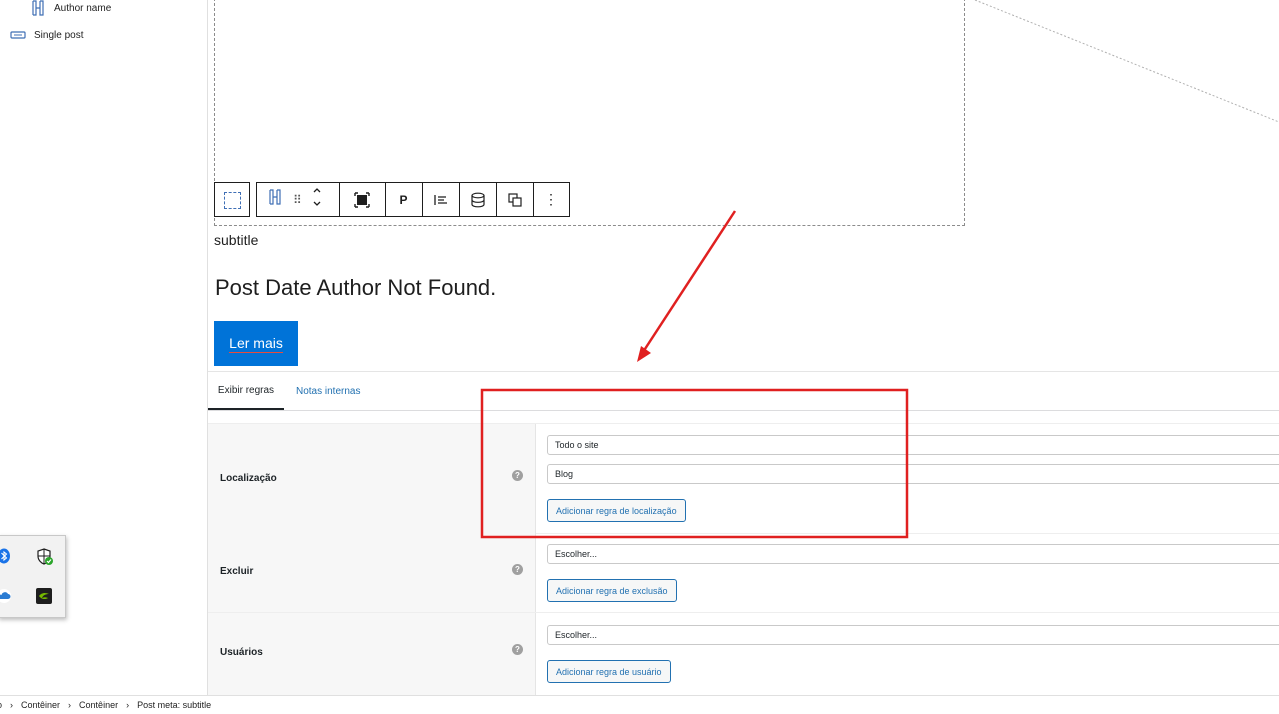 Image resolution: width=1279 pixels, height=714 pixels. What do you see at coordinates (5, 598) in the screenshot?
I see `onedrive-cloud-icon` at bounding box center [5, 598].